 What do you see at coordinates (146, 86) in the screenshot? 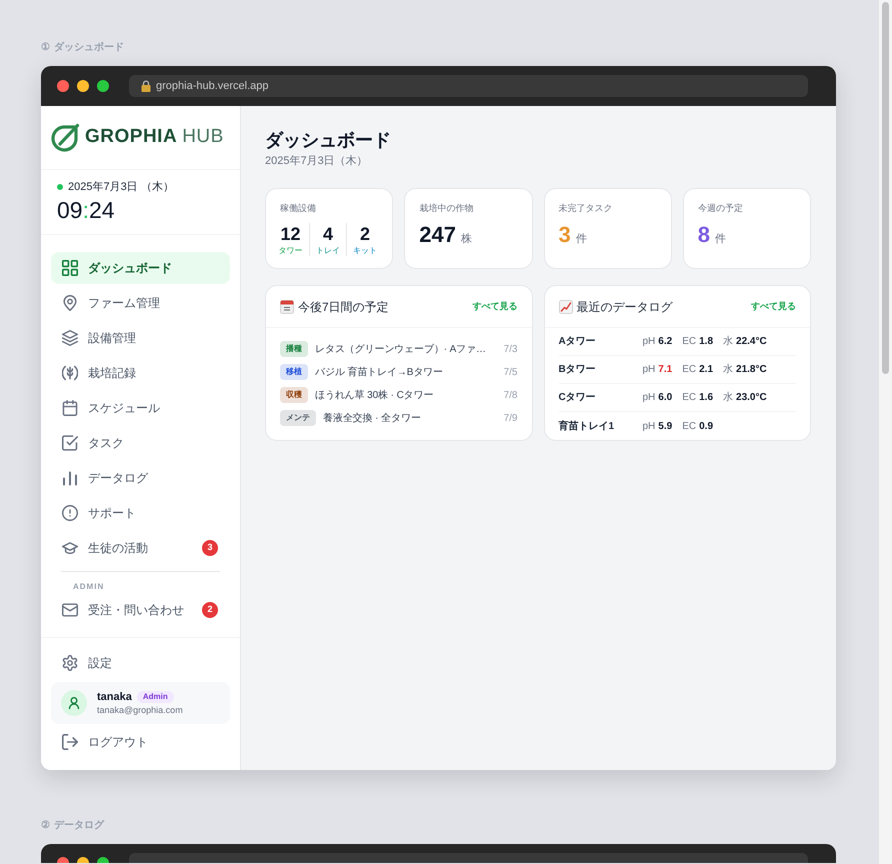
I see `lock-icon` at bounding box center [146, 86].